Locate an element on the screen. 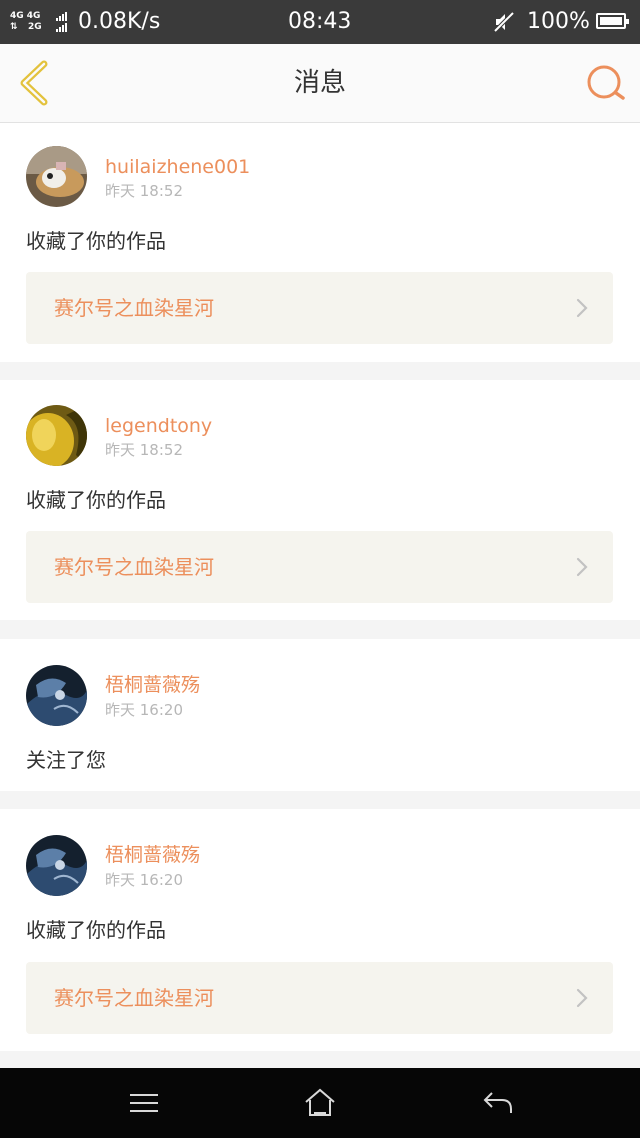  battery-percent: 100% is located at coordinates (558, 21).